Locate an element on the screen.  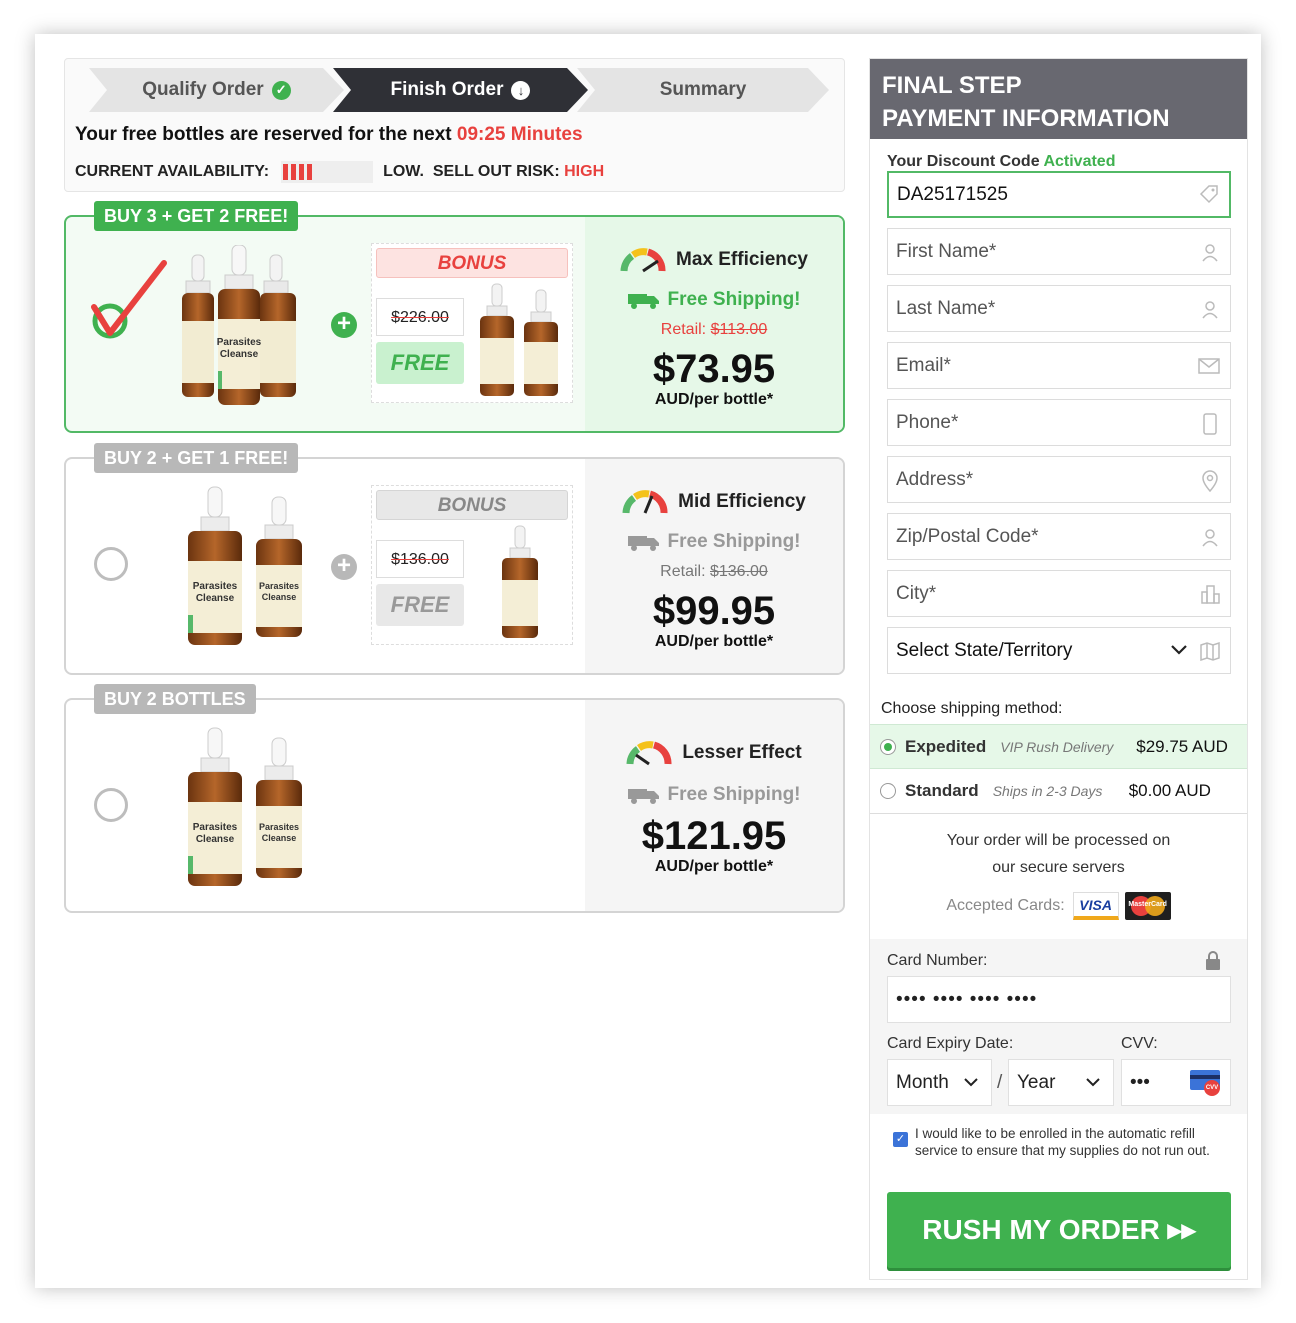
checkout-steps: Qualify Order ✓ Finish Order ↓ Summary is located at coordinates (459, 90).